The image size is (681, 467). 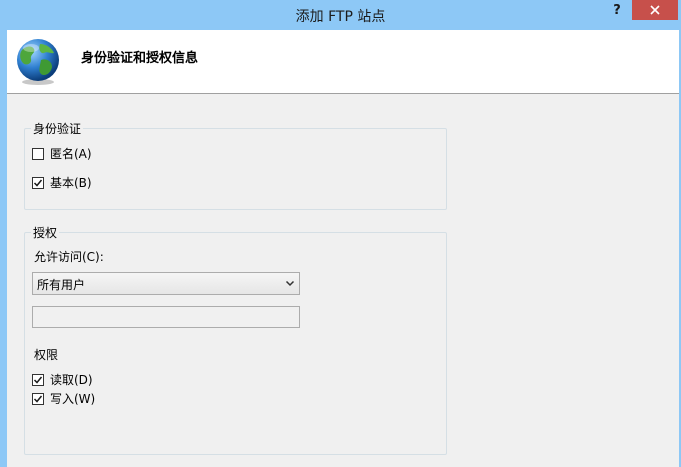 What do you see at coordinates (343, 62) in the screenshot?
I see `wizard-header: 身份验证和授权信息` at bounding box center [343, 62].